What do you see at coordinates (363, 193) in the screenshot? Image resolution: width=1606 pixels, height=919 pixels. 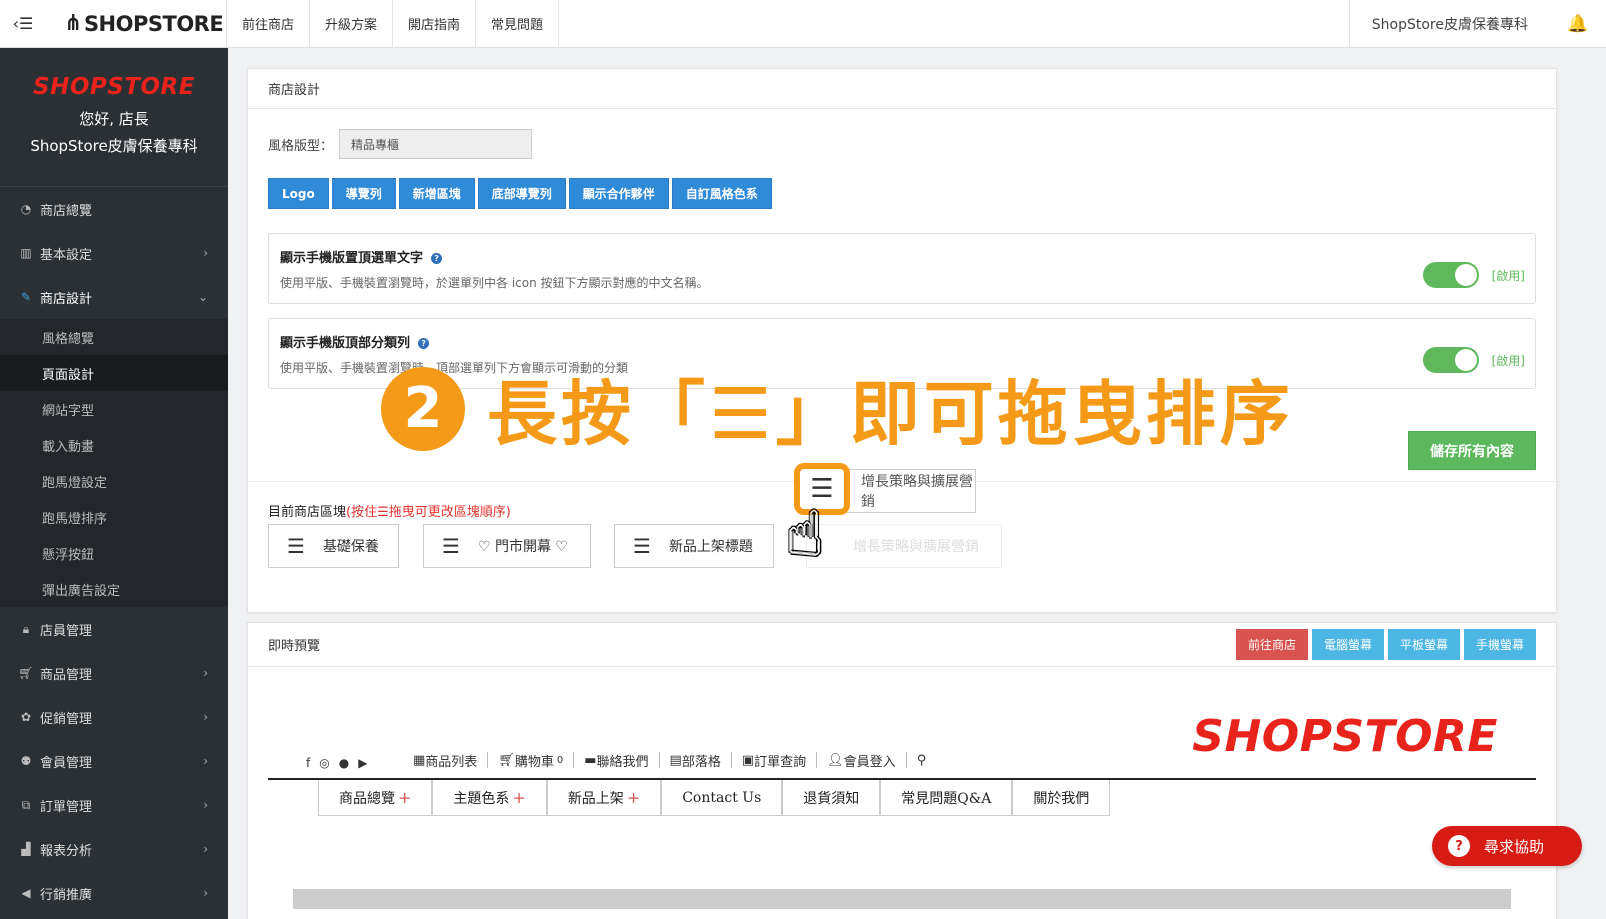 I see `navbar-button: 導覽列` at bounding box center [363, 193].